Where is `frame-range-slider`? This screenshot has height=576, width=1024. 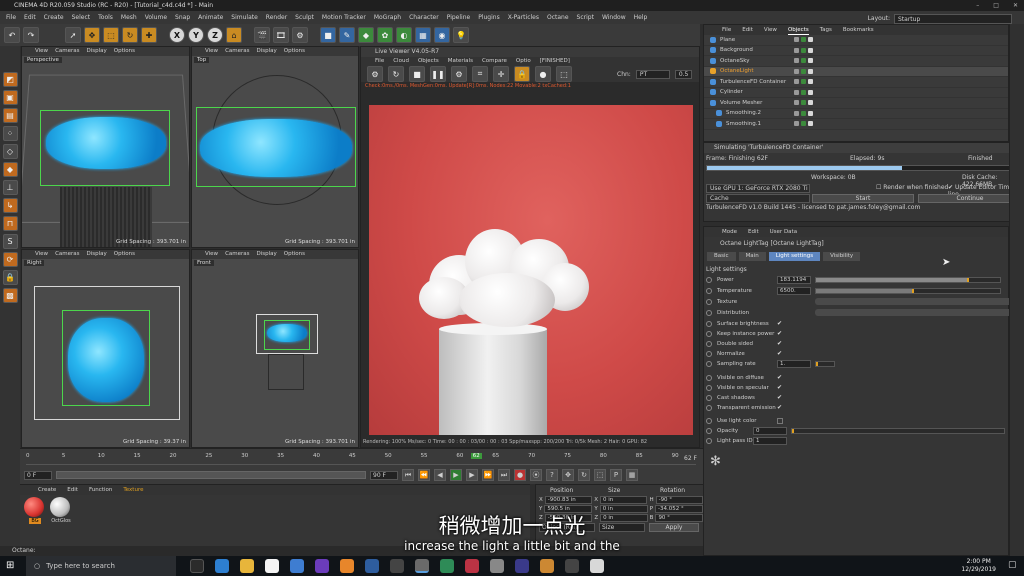 frame-range-slider is located at coordinates (211, 475).